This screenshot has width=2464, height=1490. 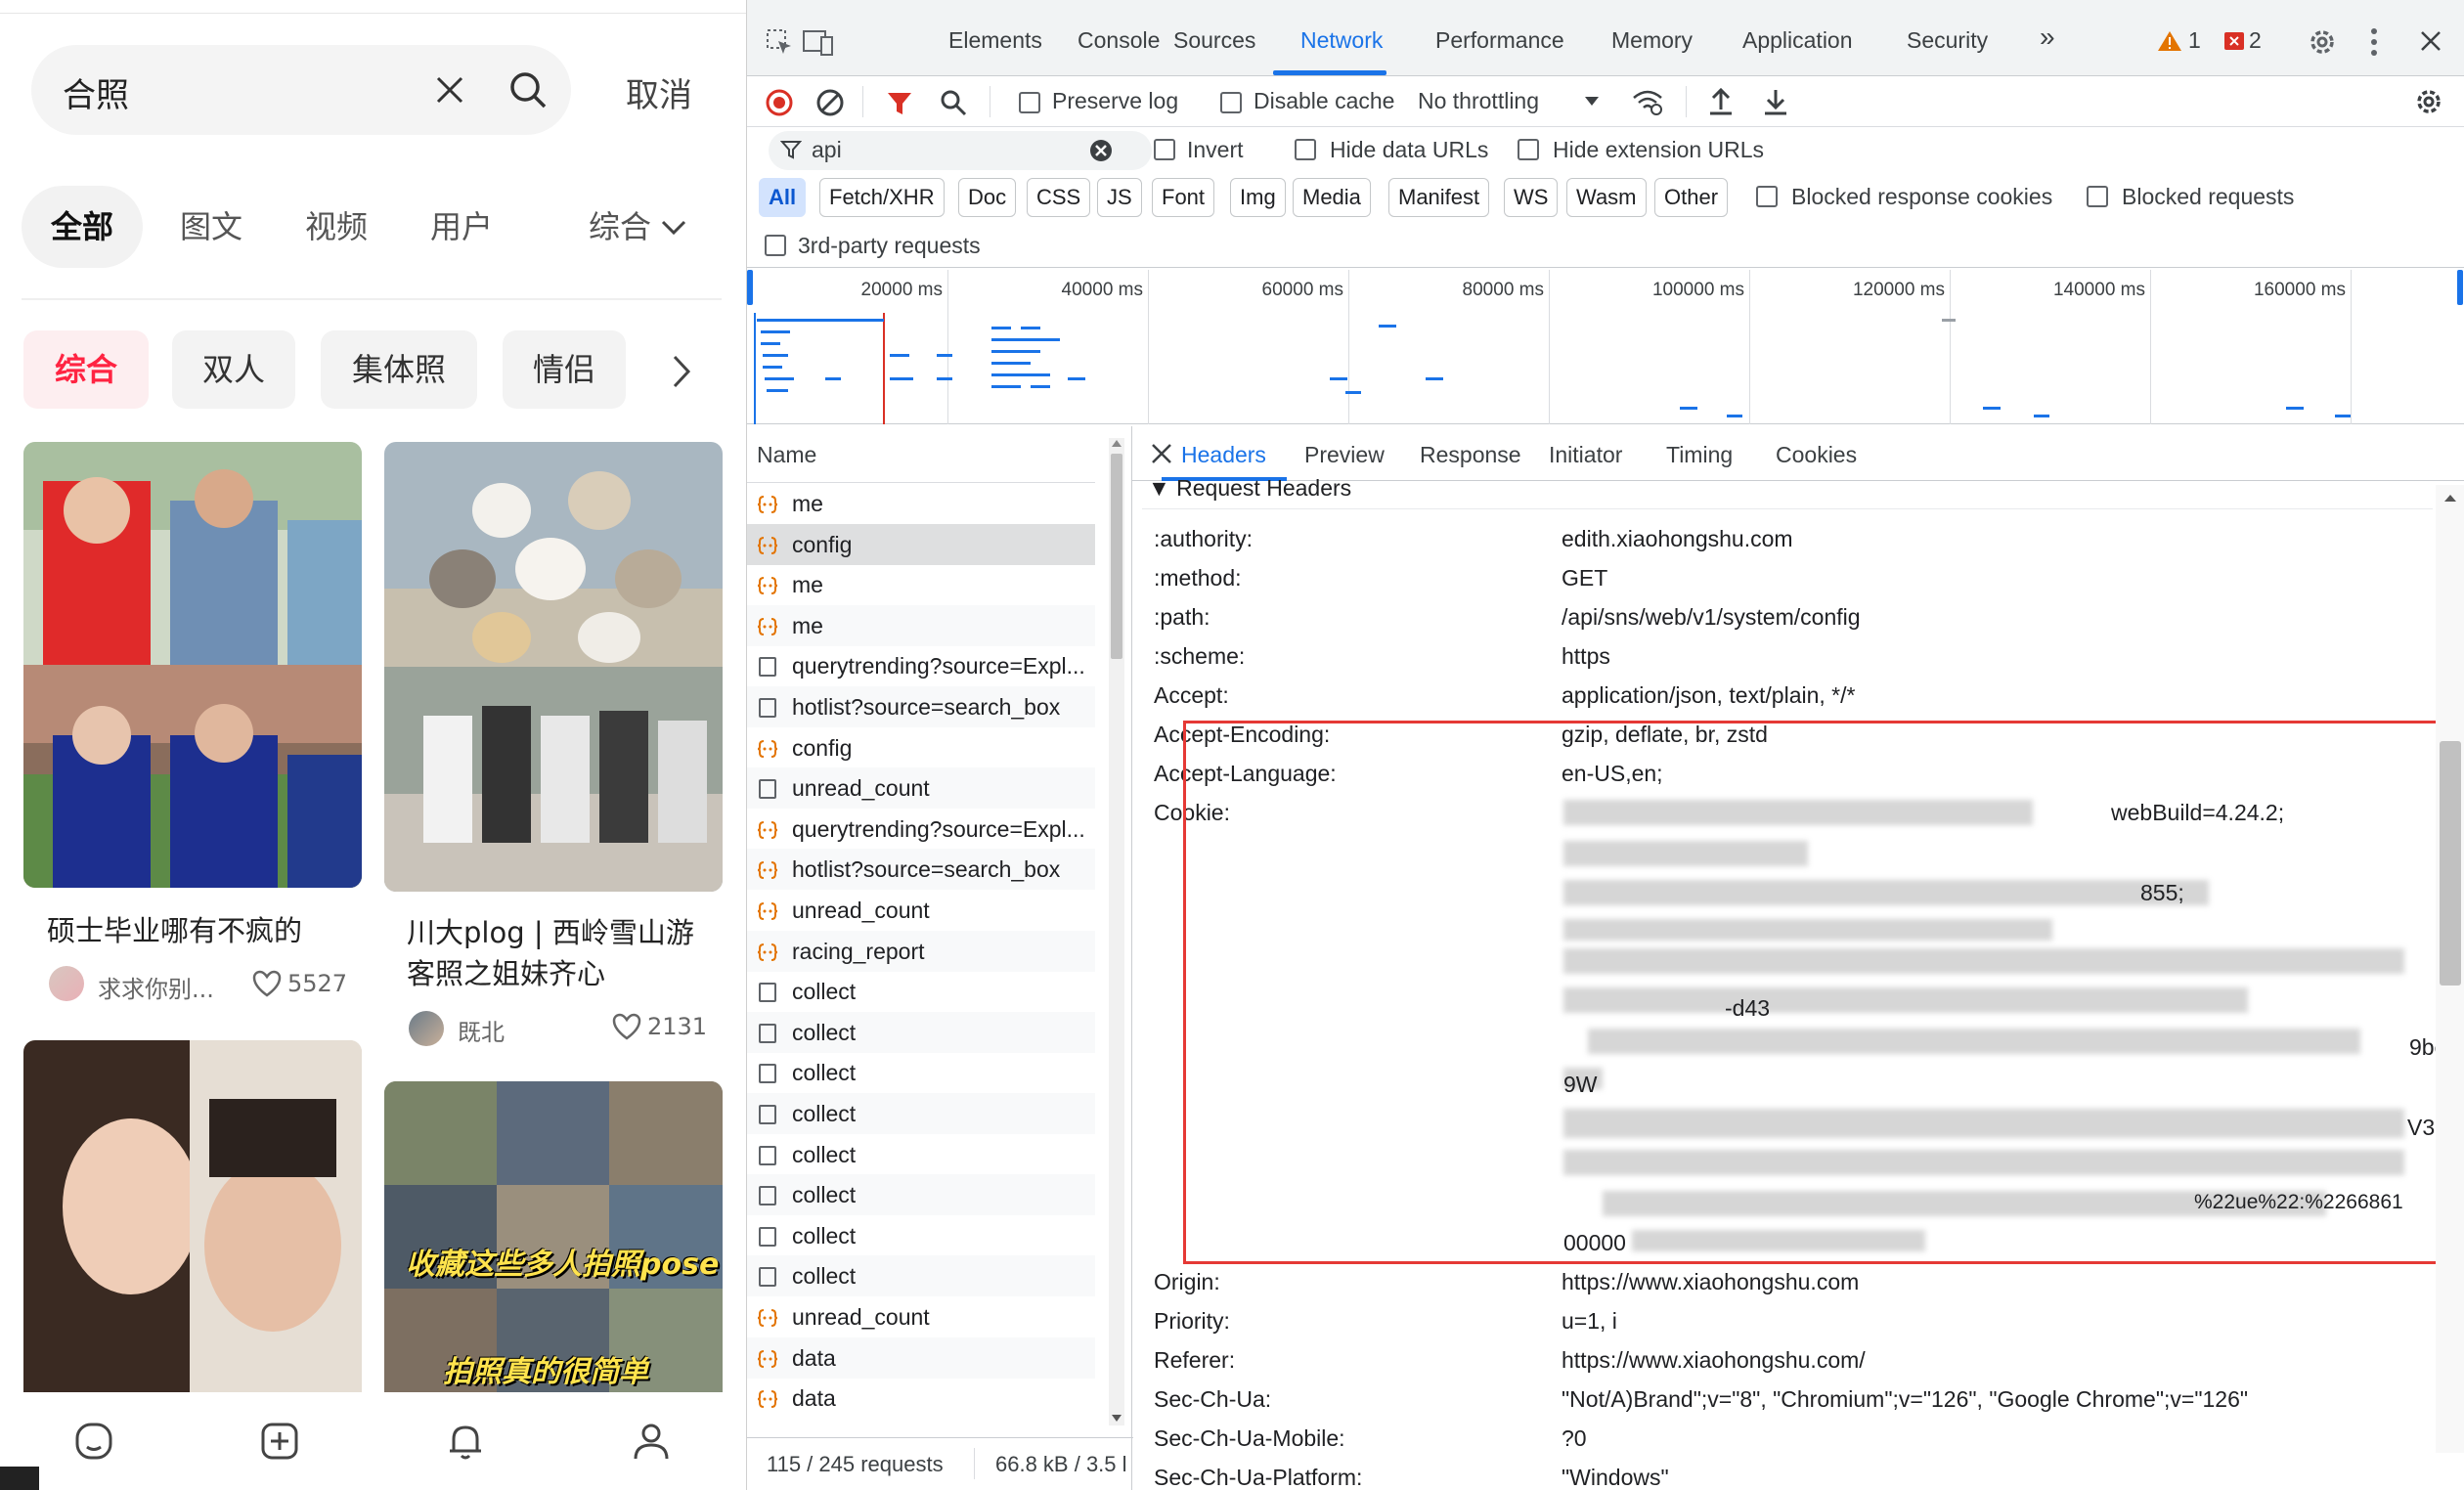 I want to click on request-list-scroll-thumb, so click(x=1116, y=556).